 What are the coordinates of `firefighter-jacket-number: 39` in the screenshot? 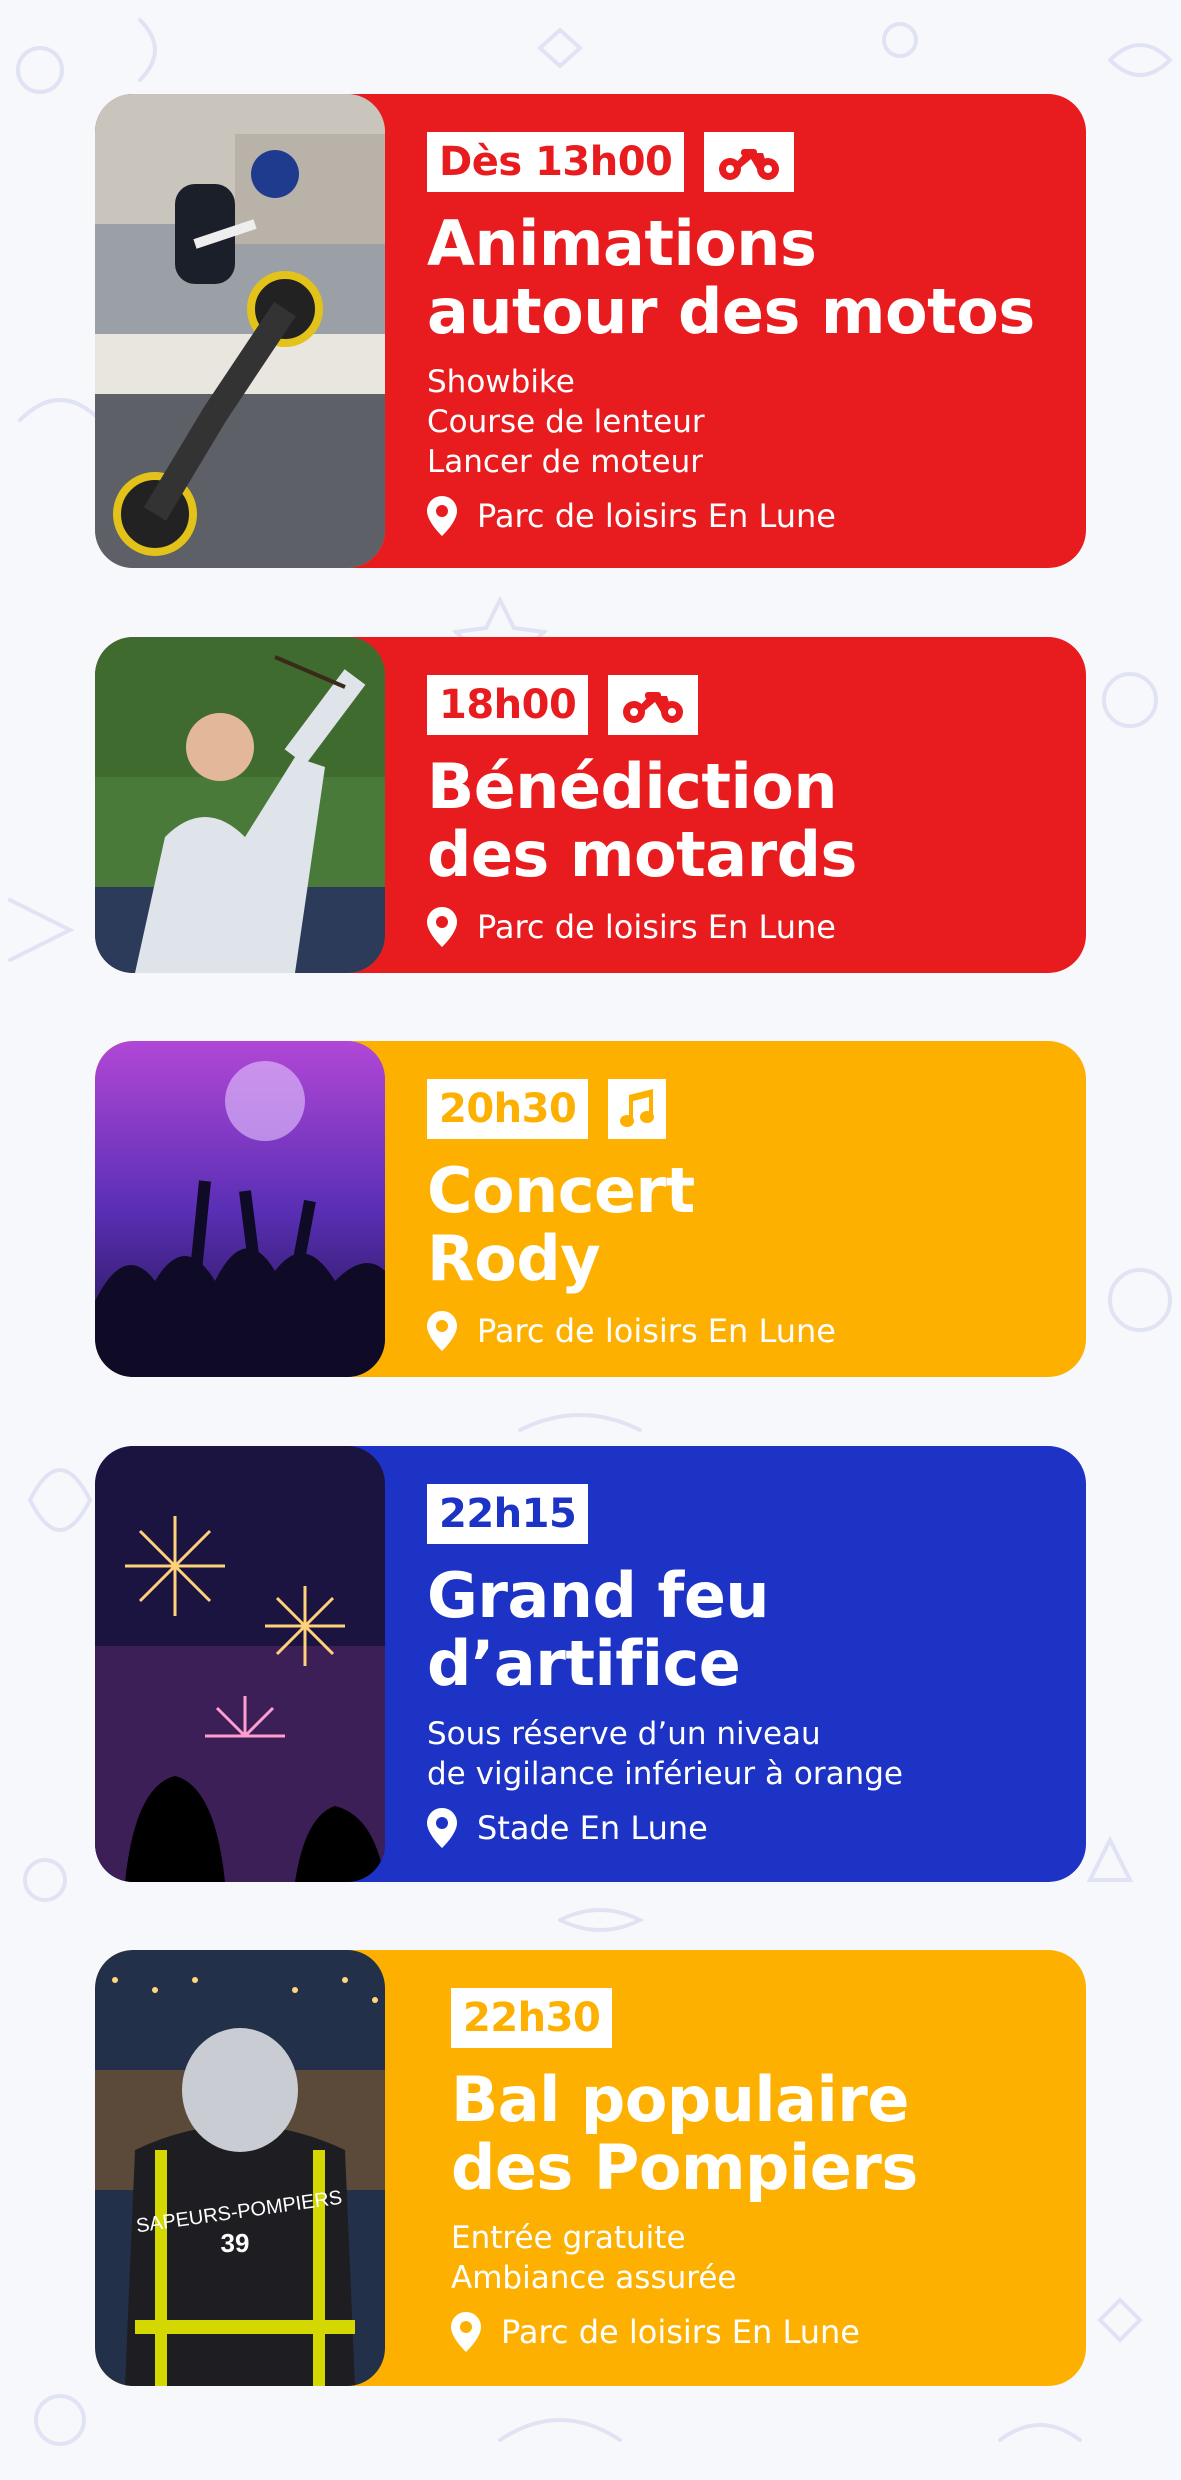 It's located at (235, 2243).